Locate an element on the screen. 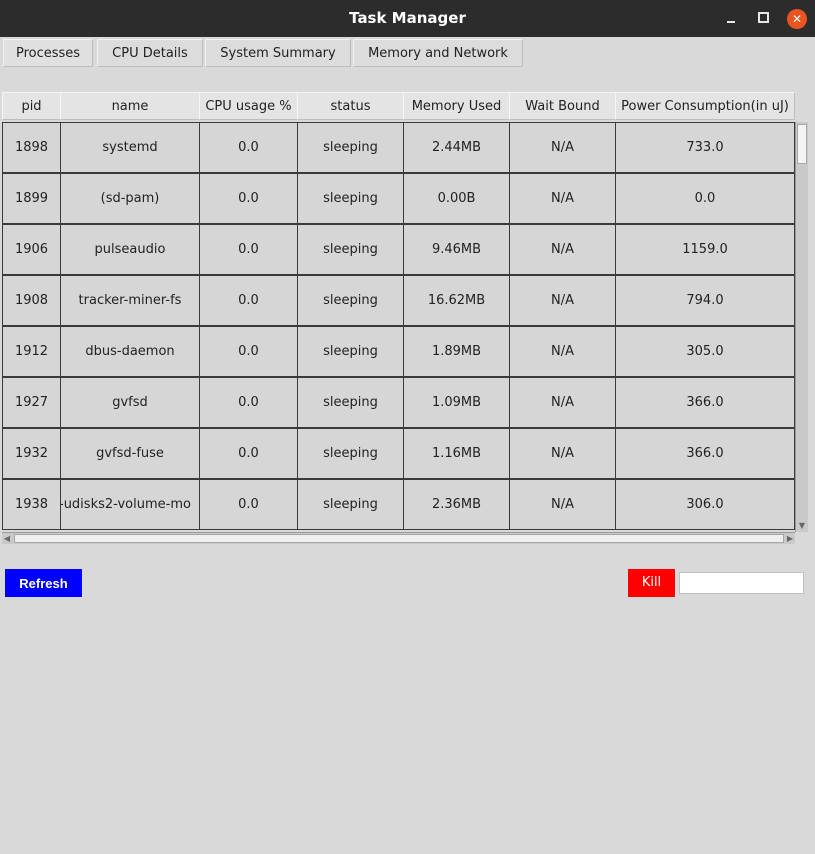 This screenshot has width=815, height=854. cell-memory-used: 1.89MB is located at coordinates (456, 351).